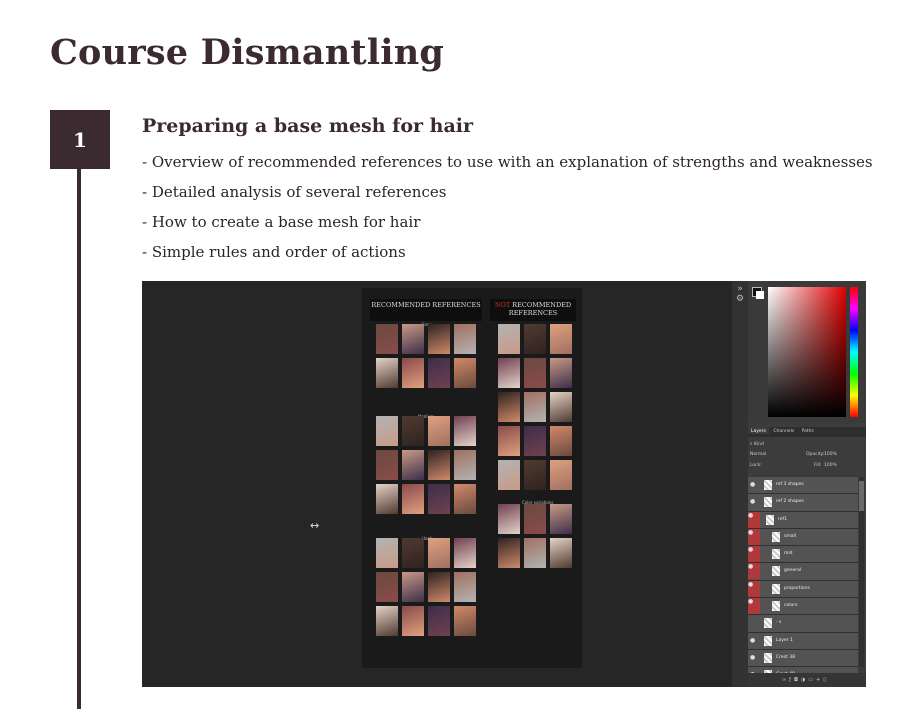 The image size is (916, 709). What do you see at coordinates (740, 299) in the screenshot?
I see `adjustments-icon: ⚙` at bounding box center [740, 299].